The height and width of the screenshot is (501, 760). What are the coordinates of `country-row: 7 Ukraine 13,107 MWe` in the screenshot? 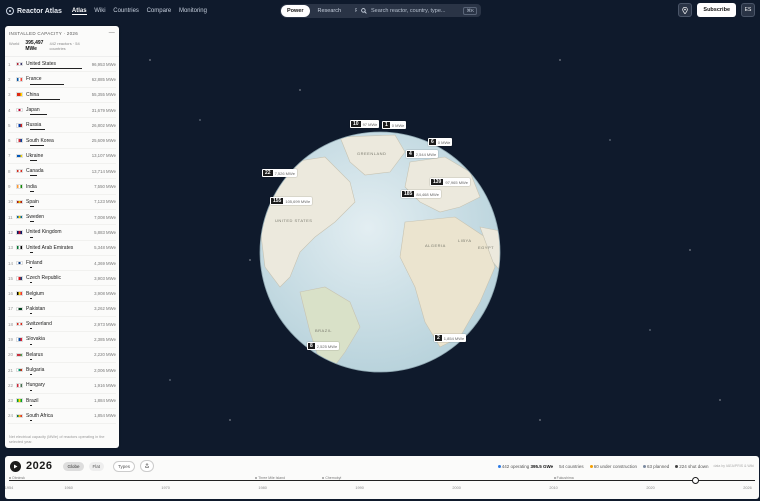 It's located at (62, 157).